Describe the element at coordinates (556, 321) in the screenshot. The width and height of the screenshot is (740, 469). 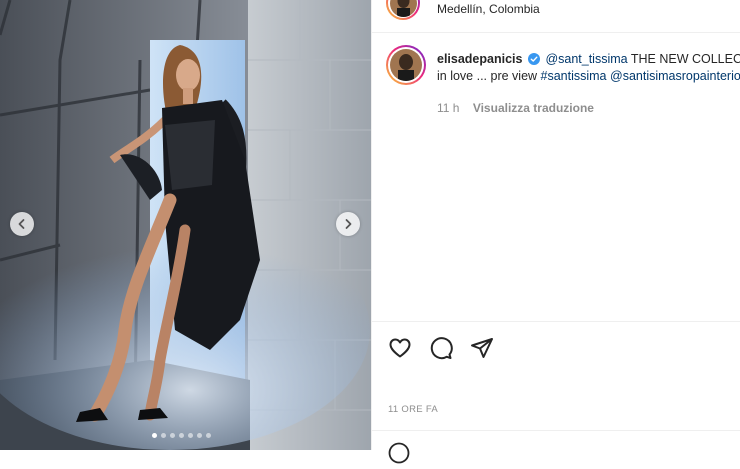
I see `actions-divider` at that location.